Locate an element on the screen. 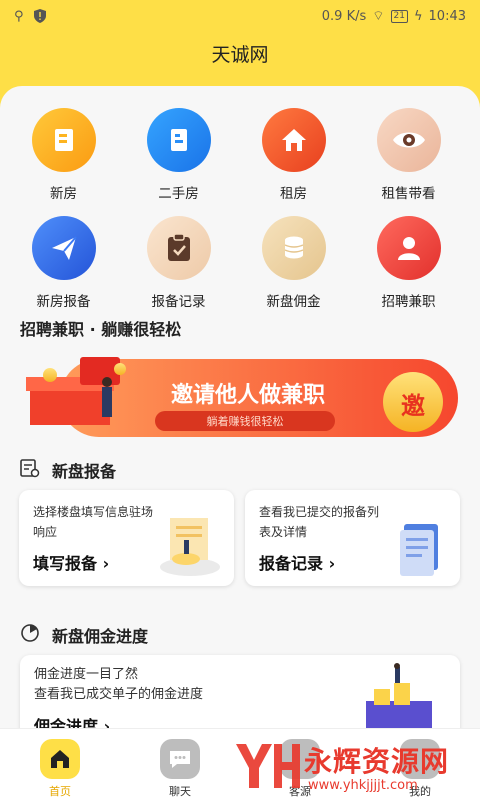 This screenshot has height=800, width=480. grid-item-new-report: 新房报备 is located at coordinates (63, 263).